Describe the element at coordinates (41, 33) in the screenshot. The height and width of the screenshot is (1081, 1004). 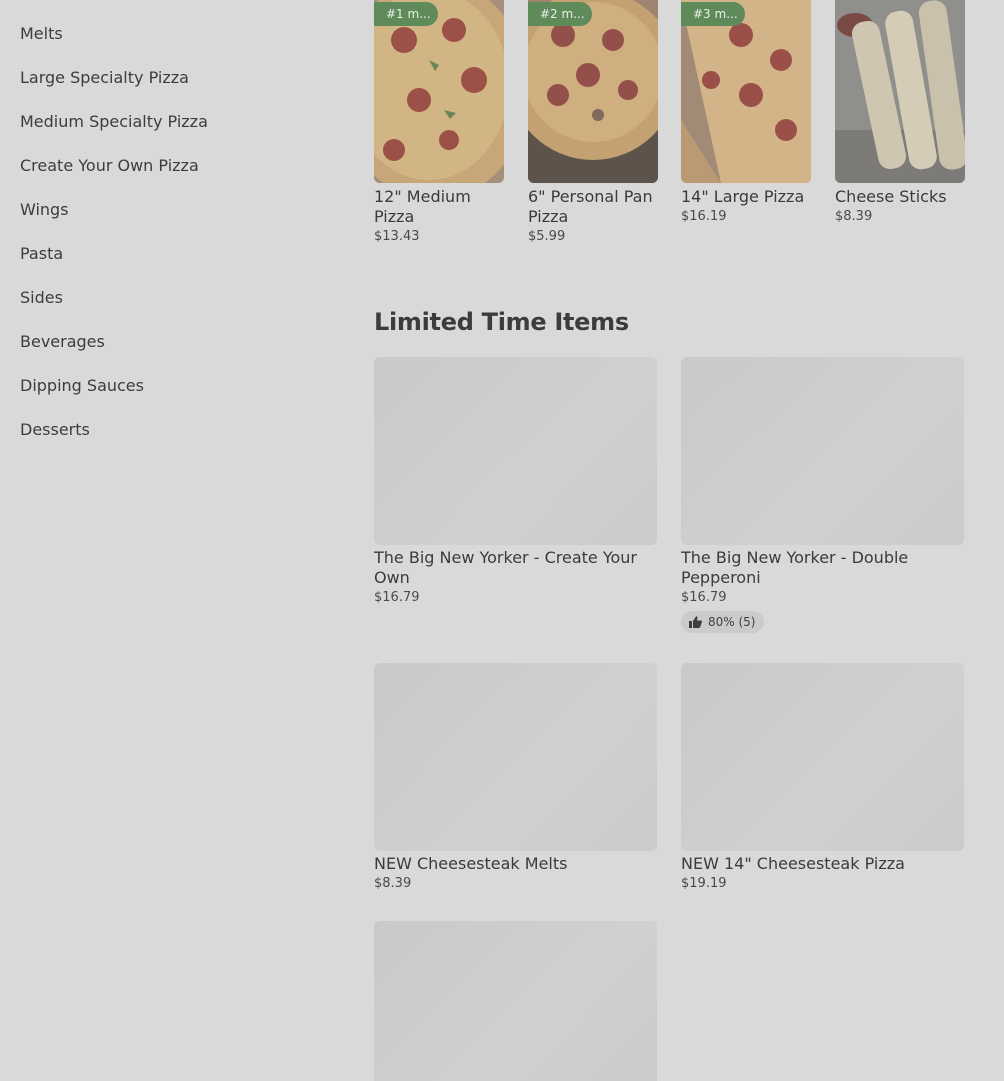
I see `sidebar-item-melts: Melts` at that location.